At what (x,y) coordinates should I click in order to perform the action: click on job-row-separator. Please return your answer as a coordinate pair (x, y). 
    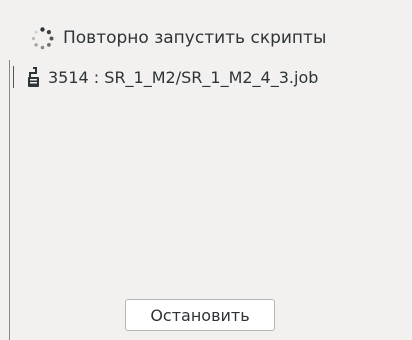
    Looking at the image, I should click on (13, 77).